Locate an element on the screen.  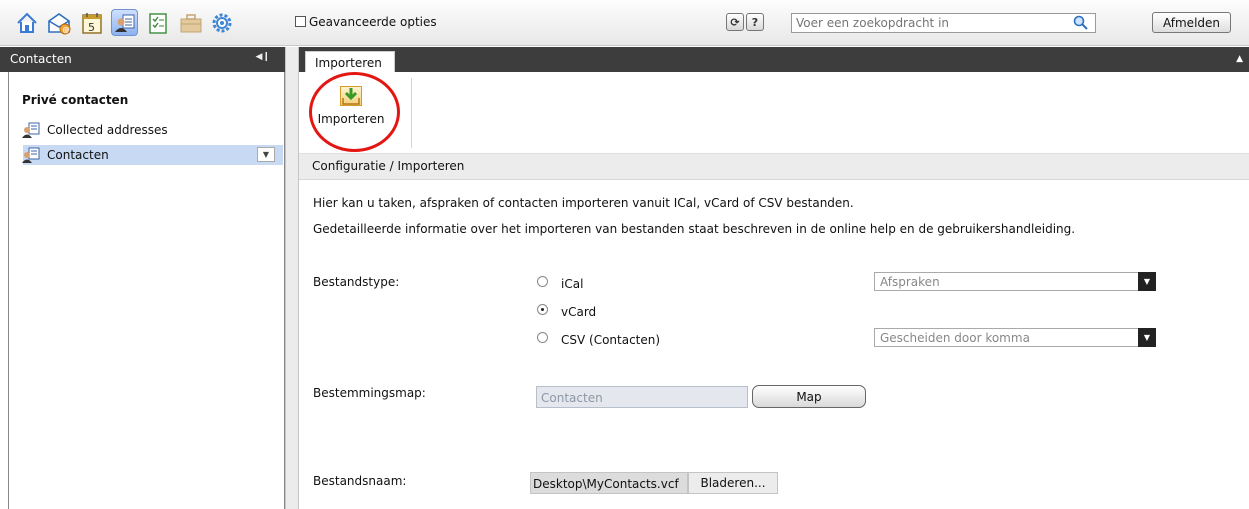
advanced-options-checkbox is located at coordinates (300, 21).